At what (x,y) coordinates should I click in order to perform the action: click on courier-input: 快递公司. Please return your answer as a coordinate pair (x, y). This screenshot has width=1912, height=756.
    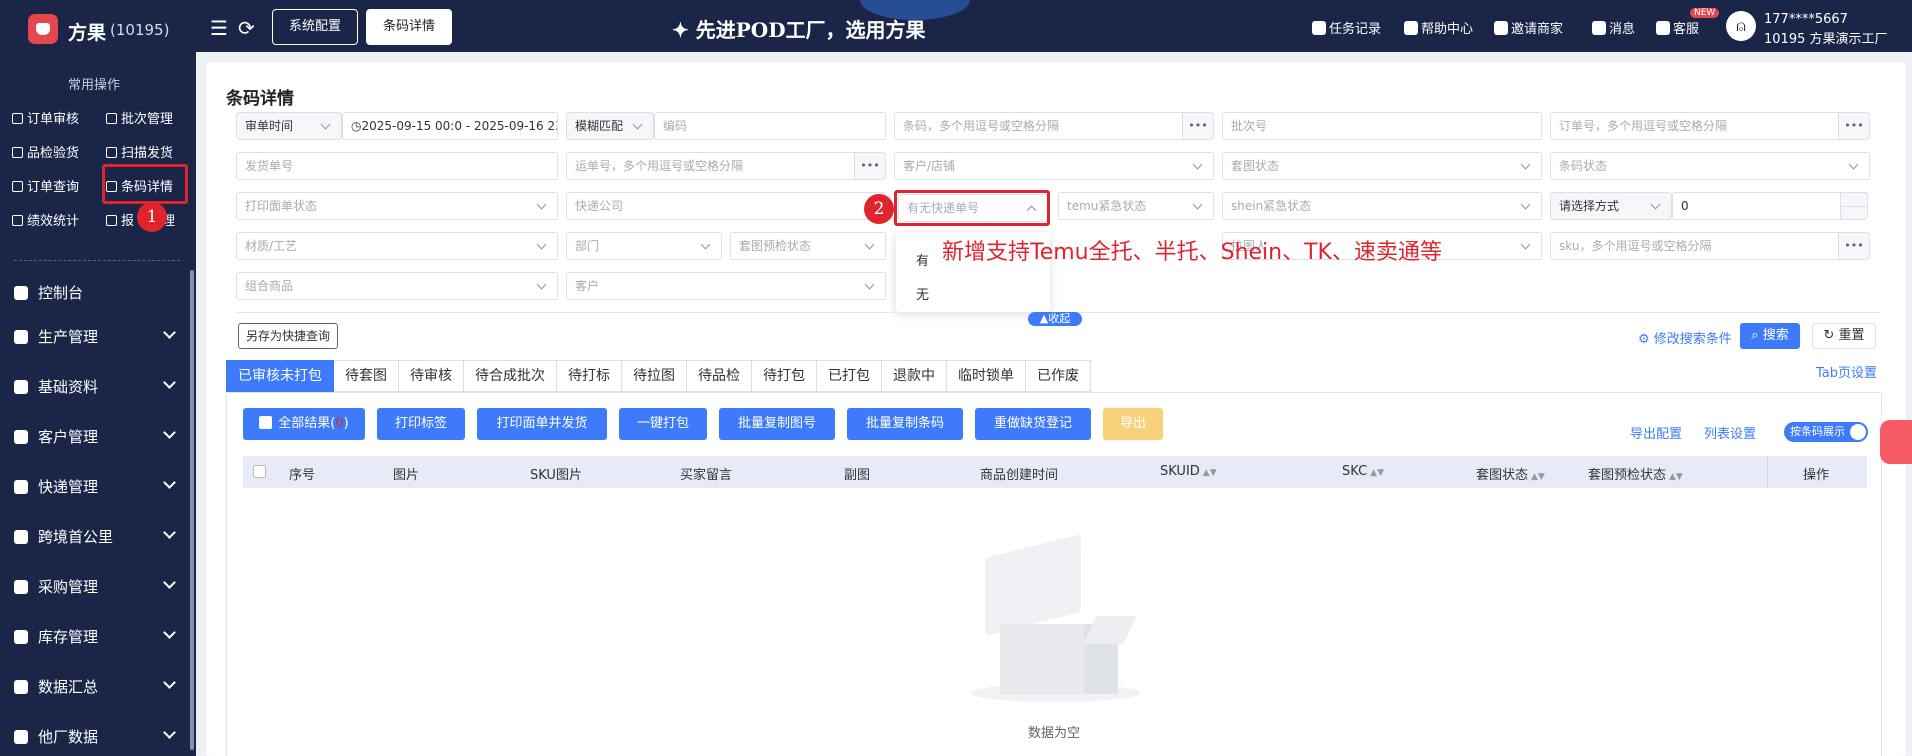
    Looking at the image, I should click on (726, 206).